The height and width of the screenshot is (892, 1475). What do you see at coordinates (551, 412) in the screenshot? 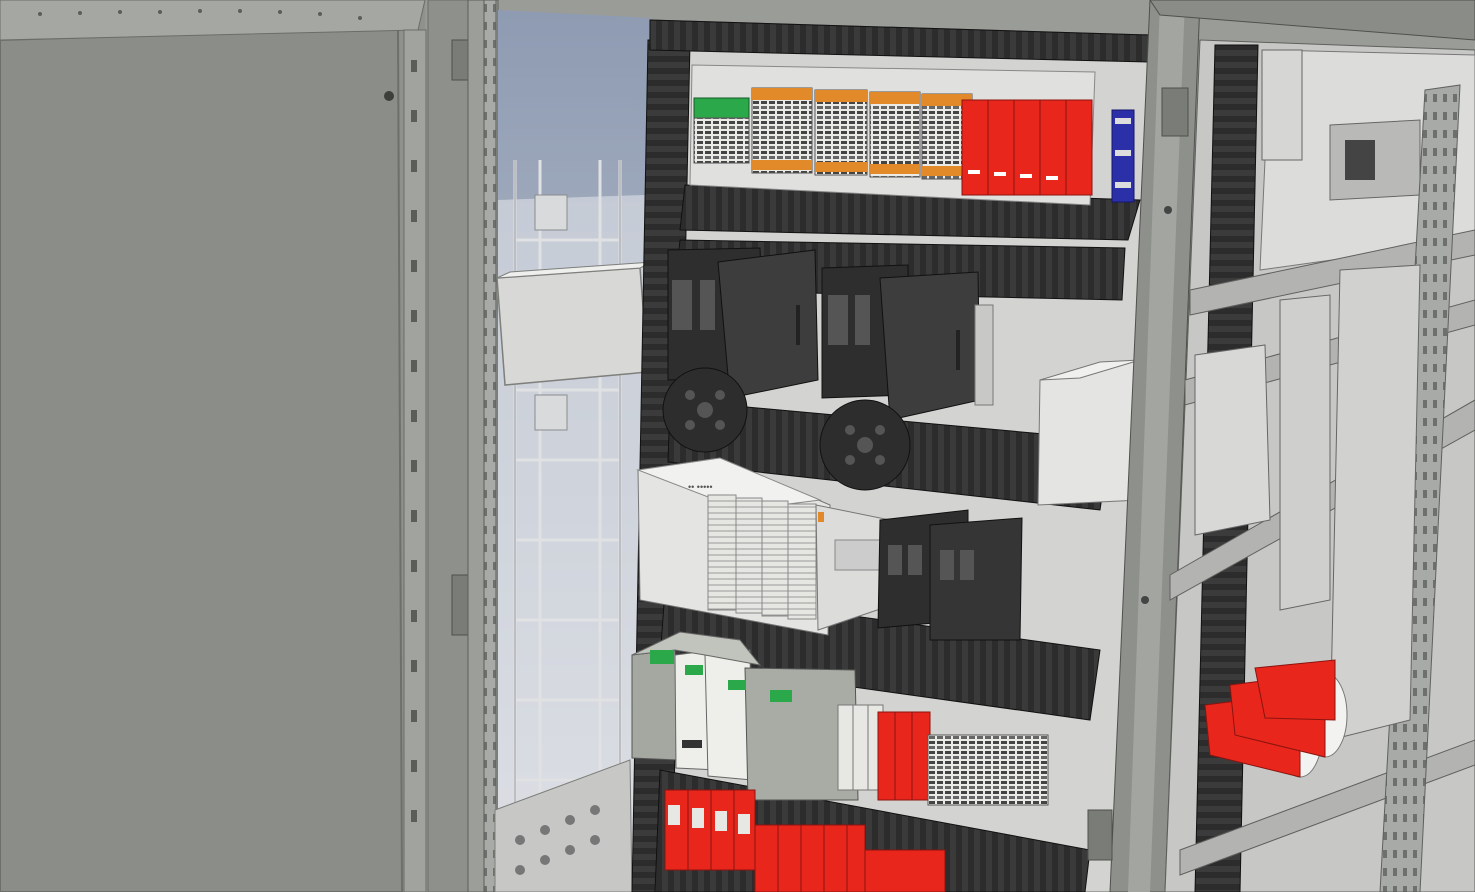
I see `cable-bracket-lower` at bounding box center [551, 412].